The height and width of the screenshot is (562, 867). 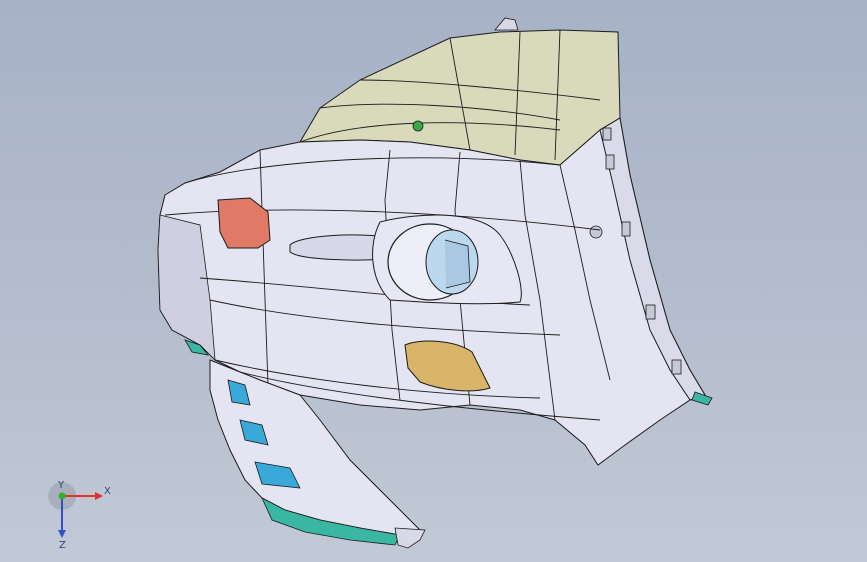 What do you see at coordinates (62, 545) in the screenshot?
I see `z-axis-label: Z` at bounding box center [62, 545].